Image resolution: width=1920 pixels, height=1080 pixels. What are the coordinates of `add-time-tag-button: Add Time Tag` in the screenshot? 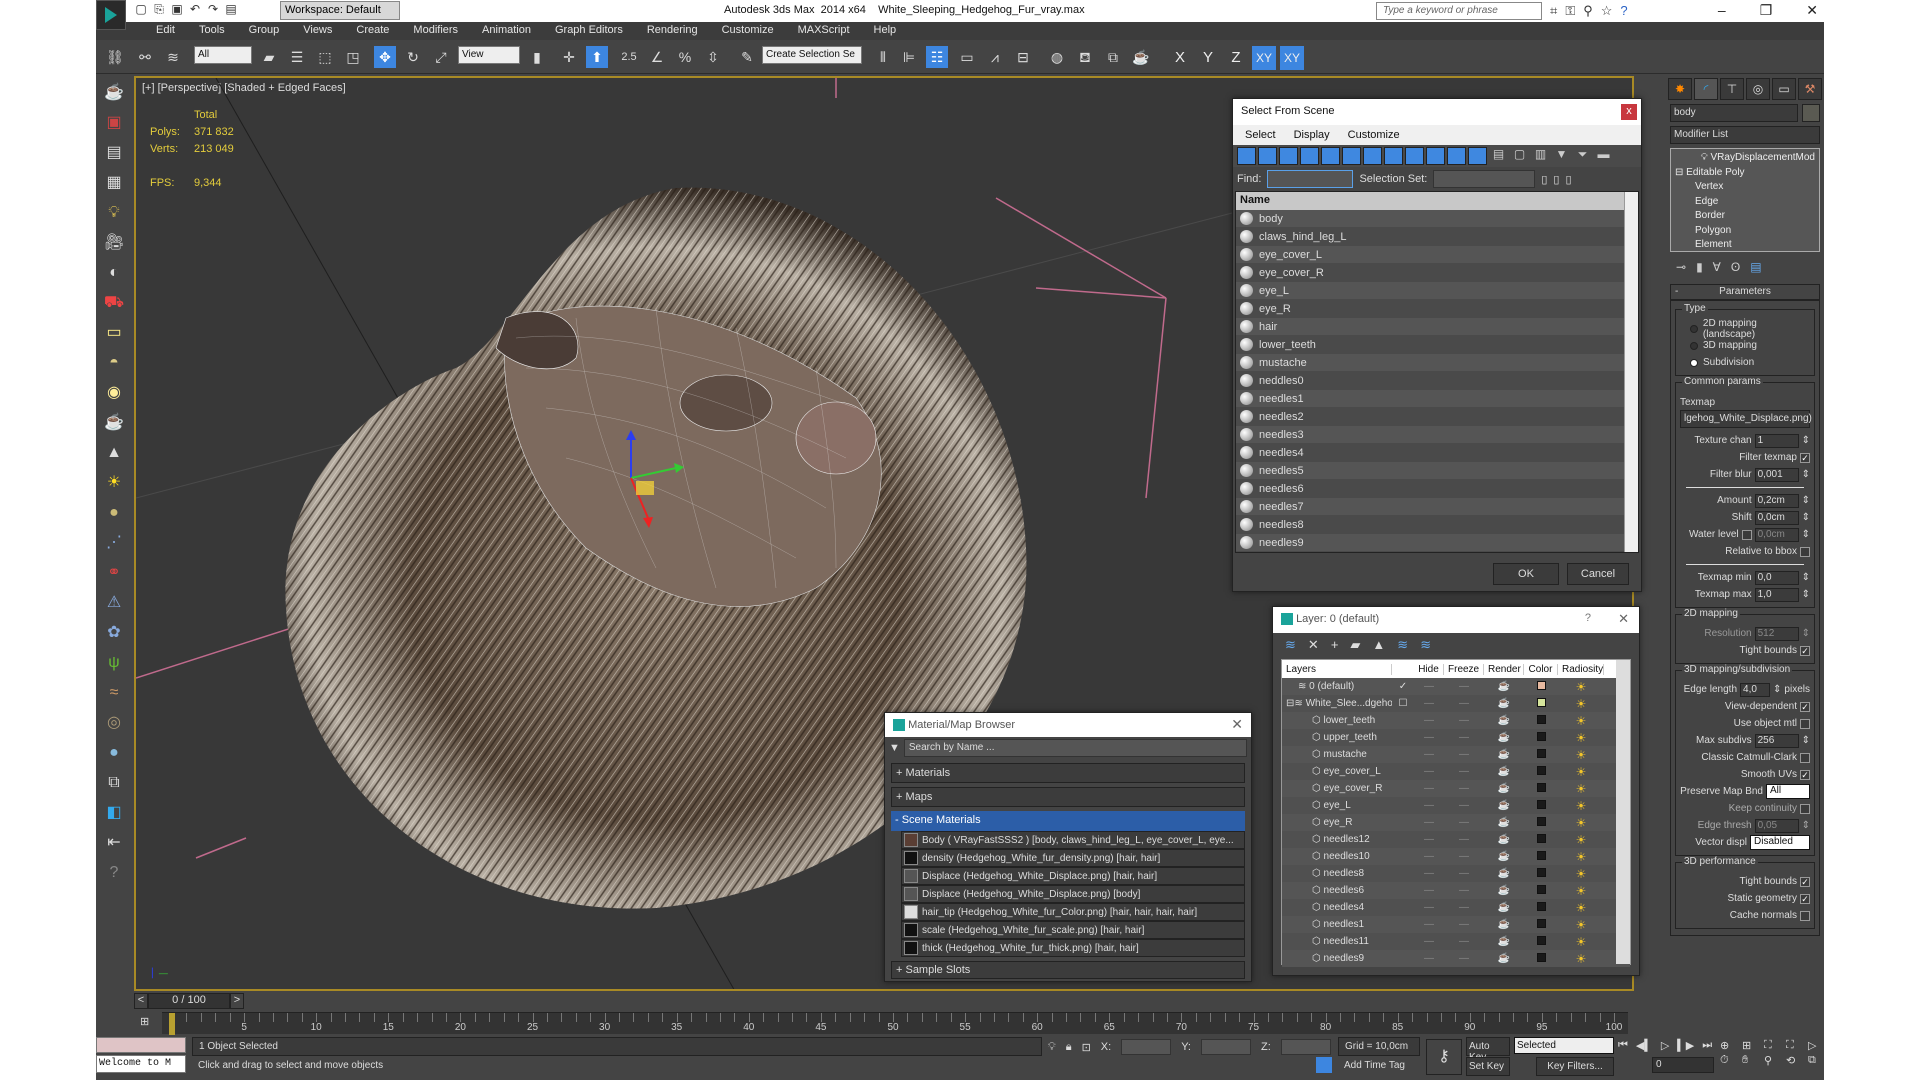 It's located at (1379, 1066).